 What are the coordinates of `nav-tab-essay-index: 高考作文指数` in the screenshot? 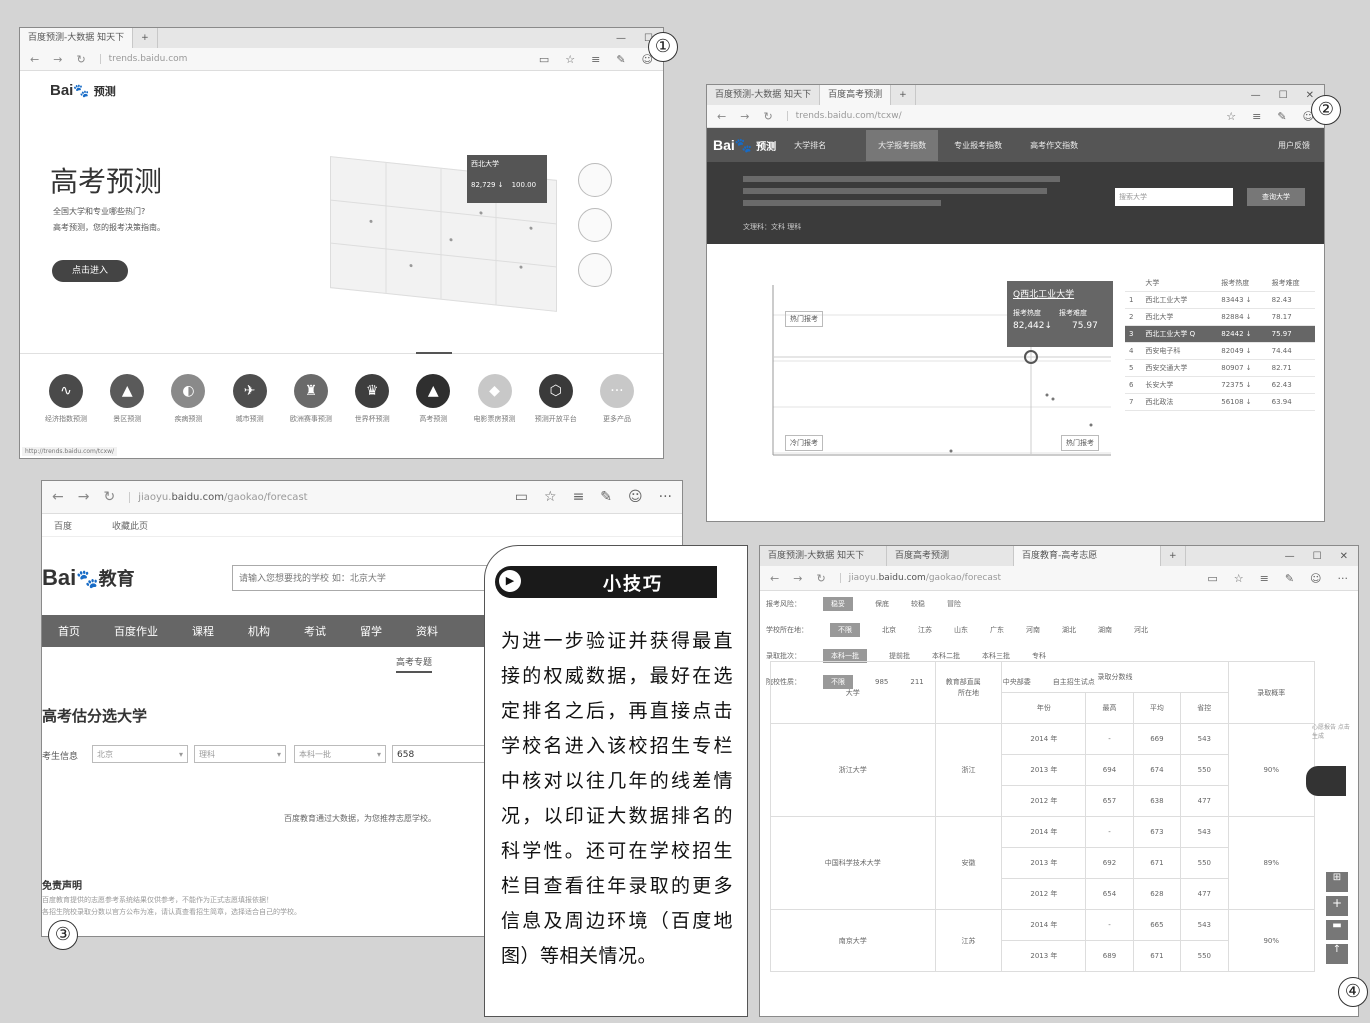 It's located at (1054, 145).